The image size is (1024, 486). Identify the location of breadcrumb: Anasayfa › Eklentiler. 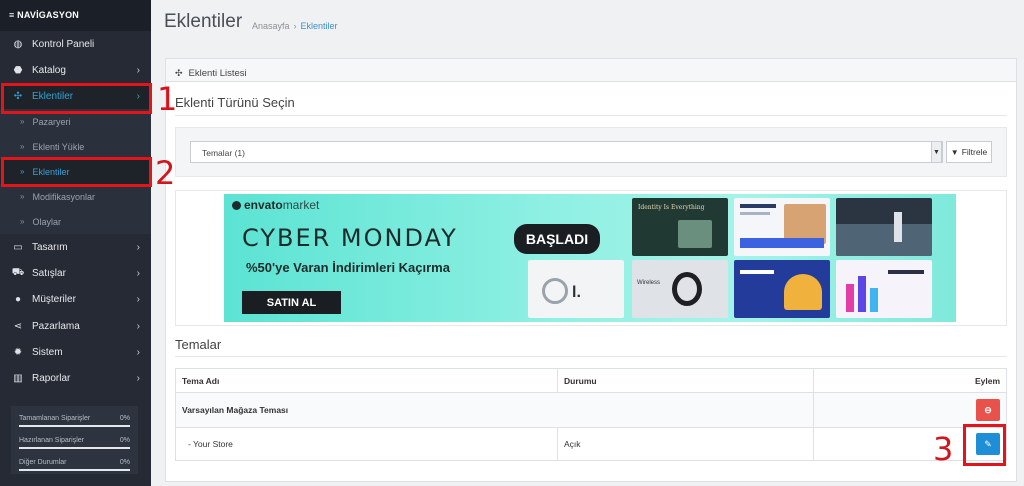
(295, 26).